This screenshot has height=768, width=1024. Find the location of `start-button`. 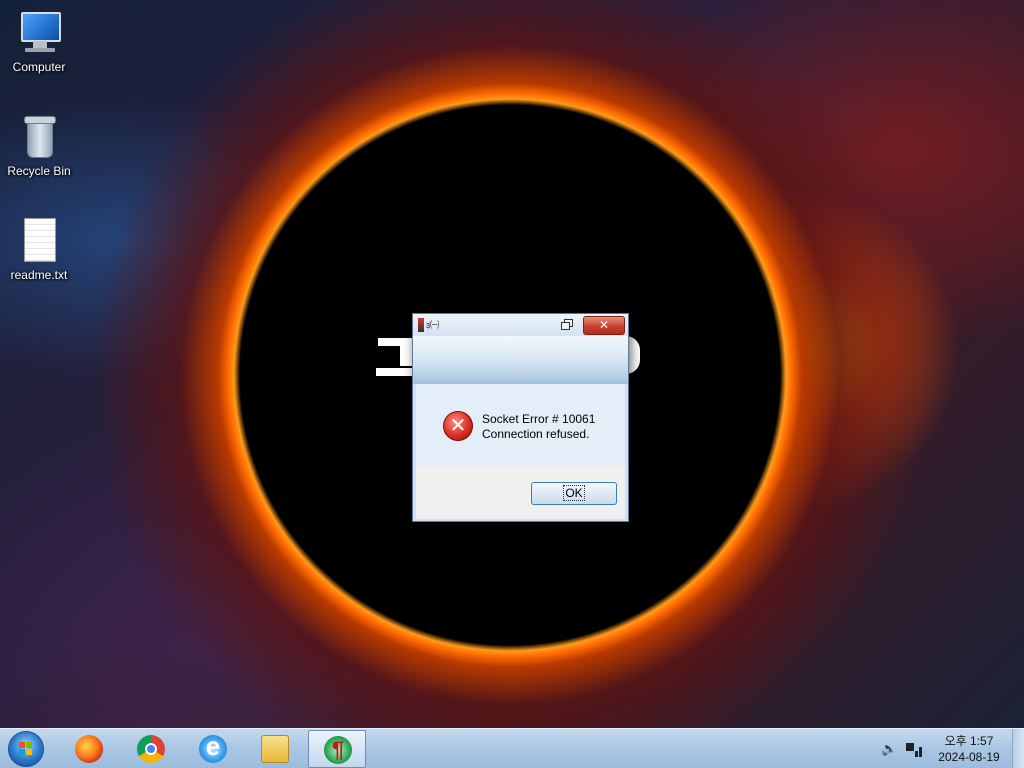

start-button is located at coordinates (26, 749).